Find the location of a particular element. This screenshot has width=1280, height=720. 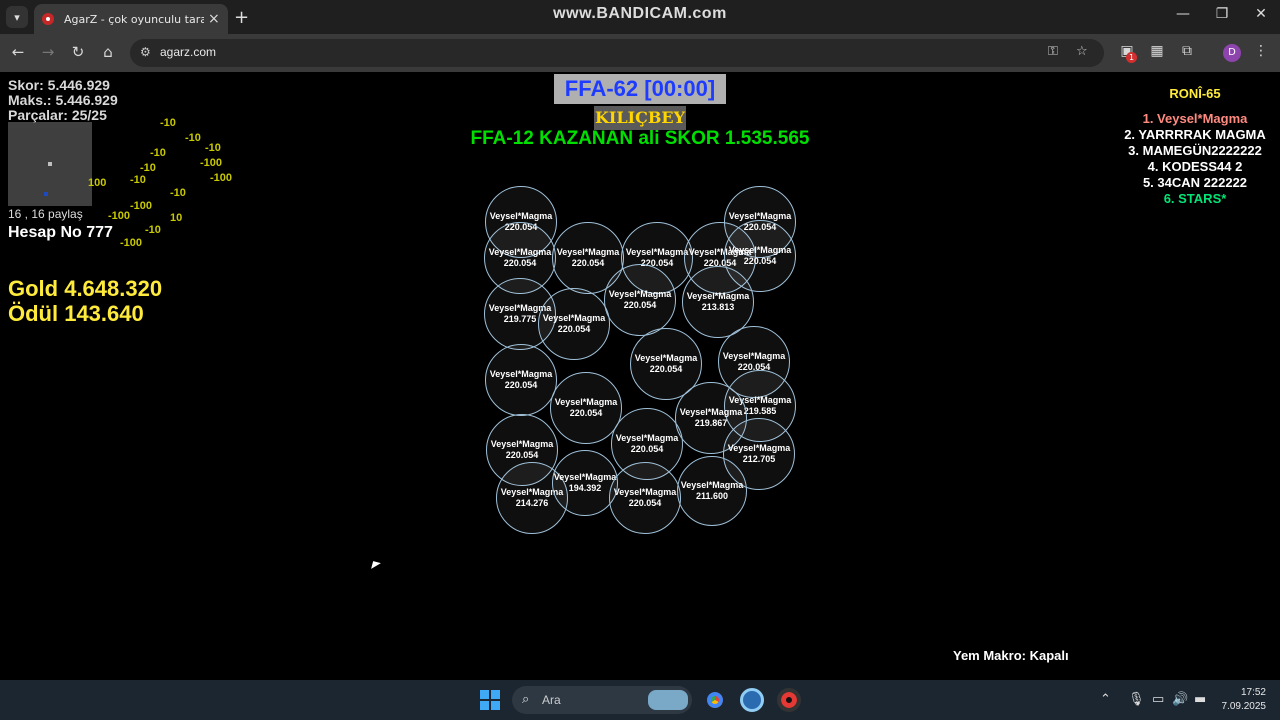

food-label: 10 is located at coordinates (176, 218).